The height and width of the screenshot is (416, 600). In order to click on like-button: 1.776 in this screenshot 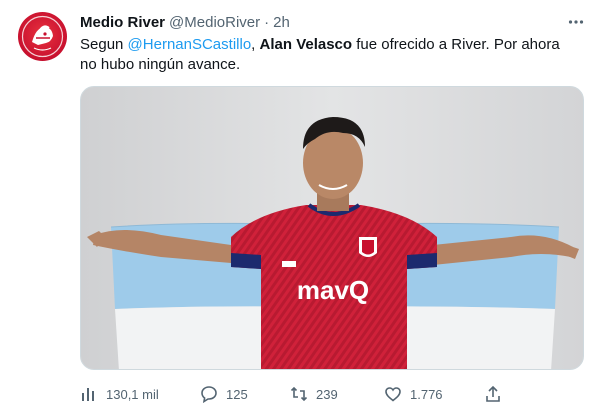, I will do `click(413, 394)`.